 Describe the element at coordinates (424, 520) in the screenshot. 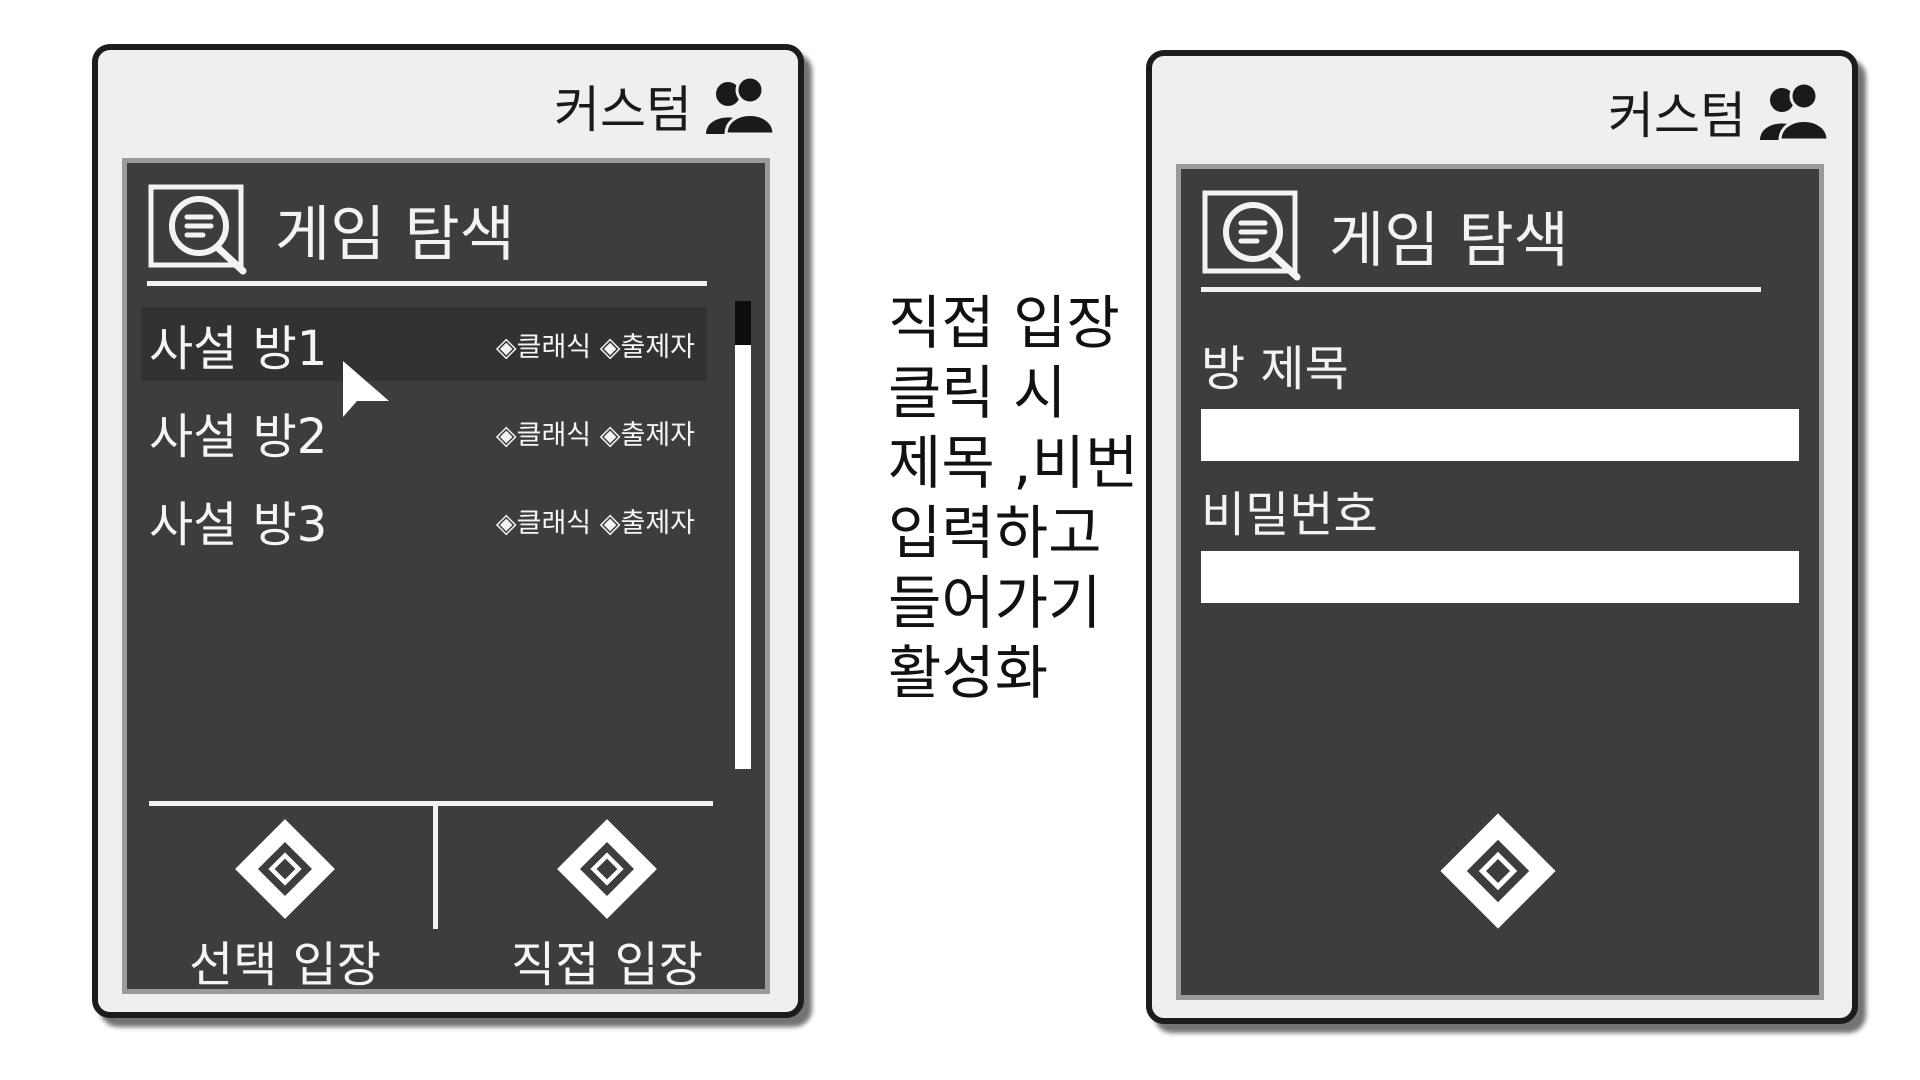

I see `room-item-3: 사설 방3 ◈클래식 ◈출제자` at that location.